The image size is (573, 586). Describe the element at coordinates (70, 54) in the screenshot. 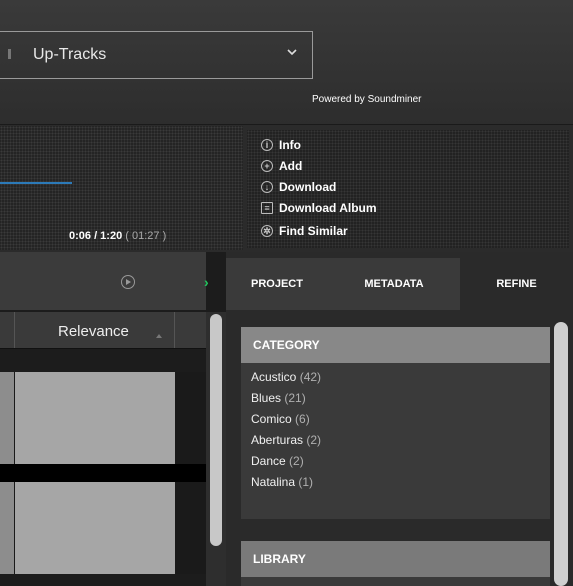

I see `dropdown-value: Up-Tracks` at that location.